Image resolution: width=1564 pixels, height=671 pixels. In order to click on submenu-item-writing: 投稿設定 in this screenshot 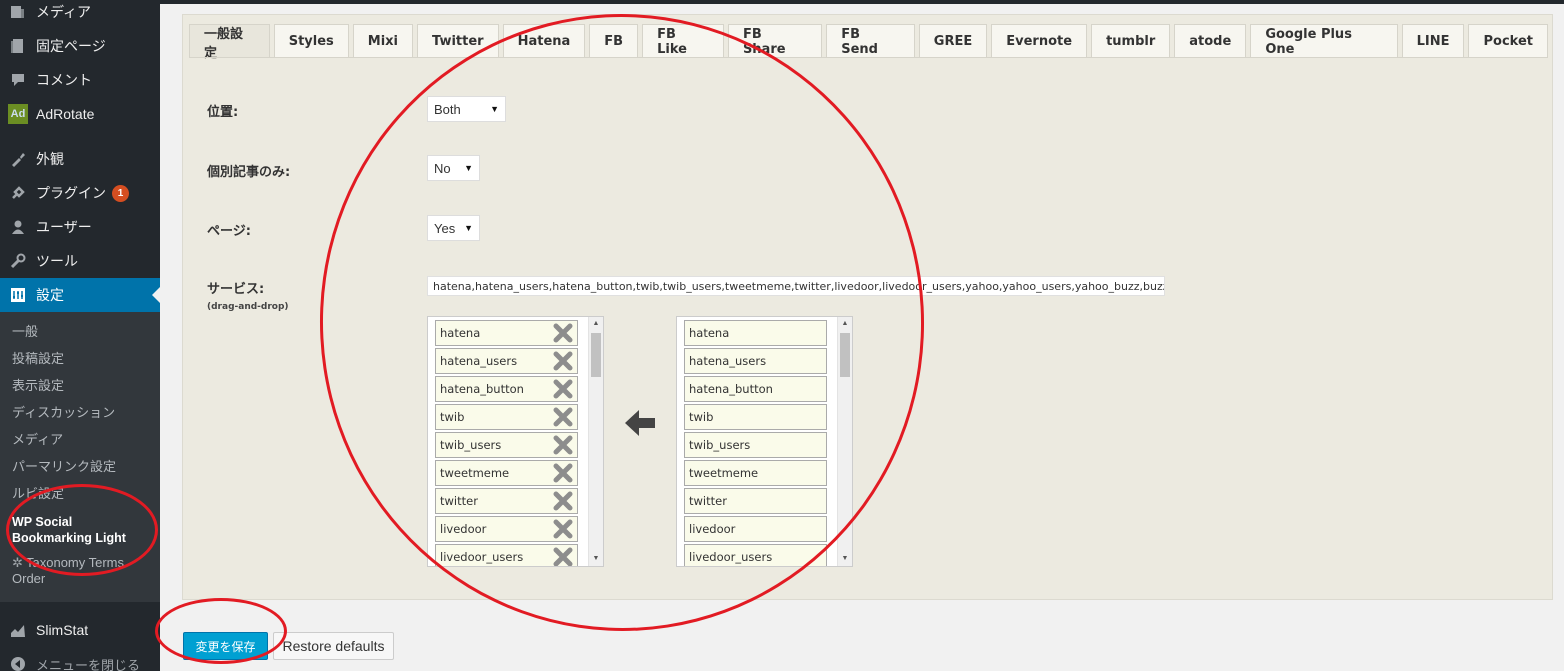, I will do `click(38, 359)`.